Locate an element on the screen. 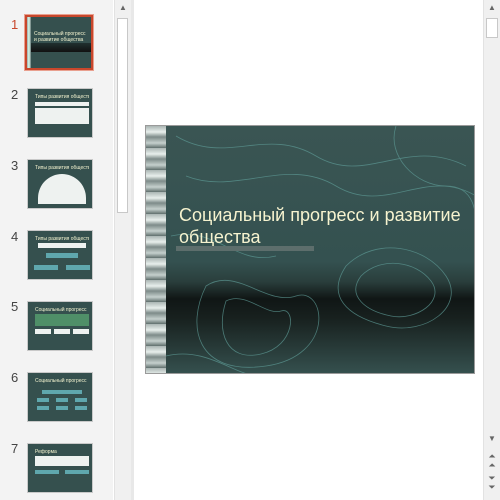 This screenshot has width=500, height=500. slide-thumbnail-6: Социальный прогресс is located at coordinates (60, 397).